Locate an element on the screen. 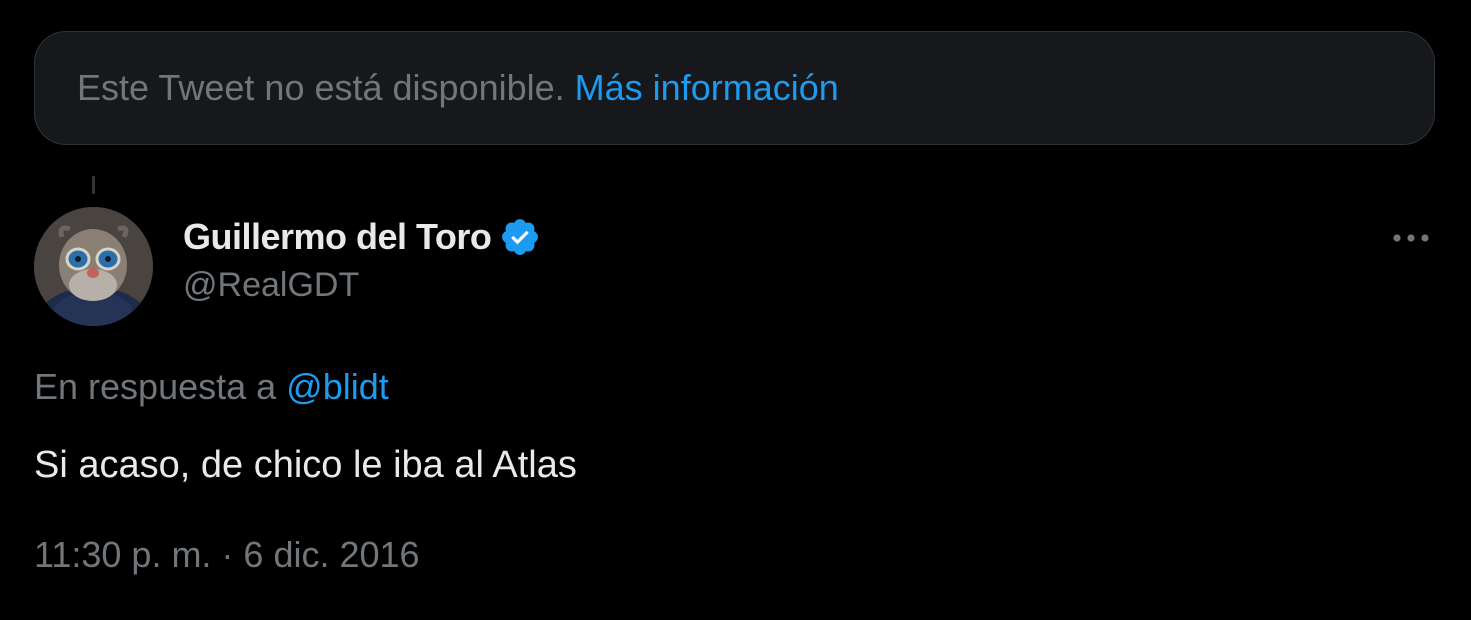  tweet-author: Guillermo del Toro @RealGDT is located at coordinates (362, 258).